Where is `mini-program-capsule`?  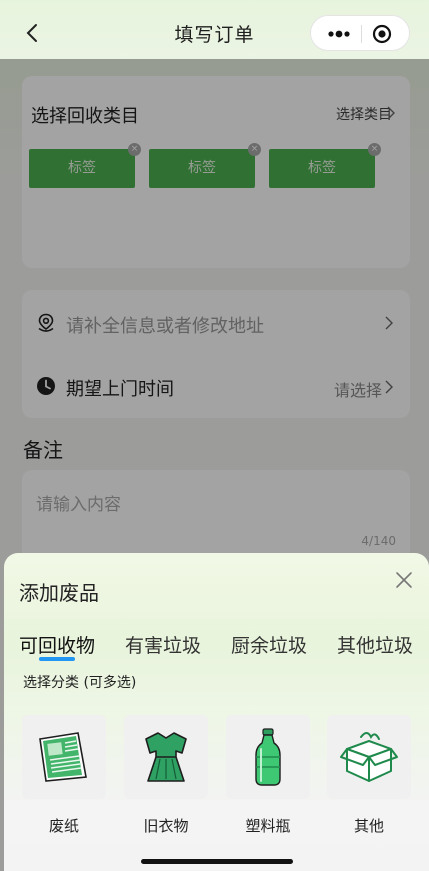
mini-program-capsule is located at coordinates (360, 33).